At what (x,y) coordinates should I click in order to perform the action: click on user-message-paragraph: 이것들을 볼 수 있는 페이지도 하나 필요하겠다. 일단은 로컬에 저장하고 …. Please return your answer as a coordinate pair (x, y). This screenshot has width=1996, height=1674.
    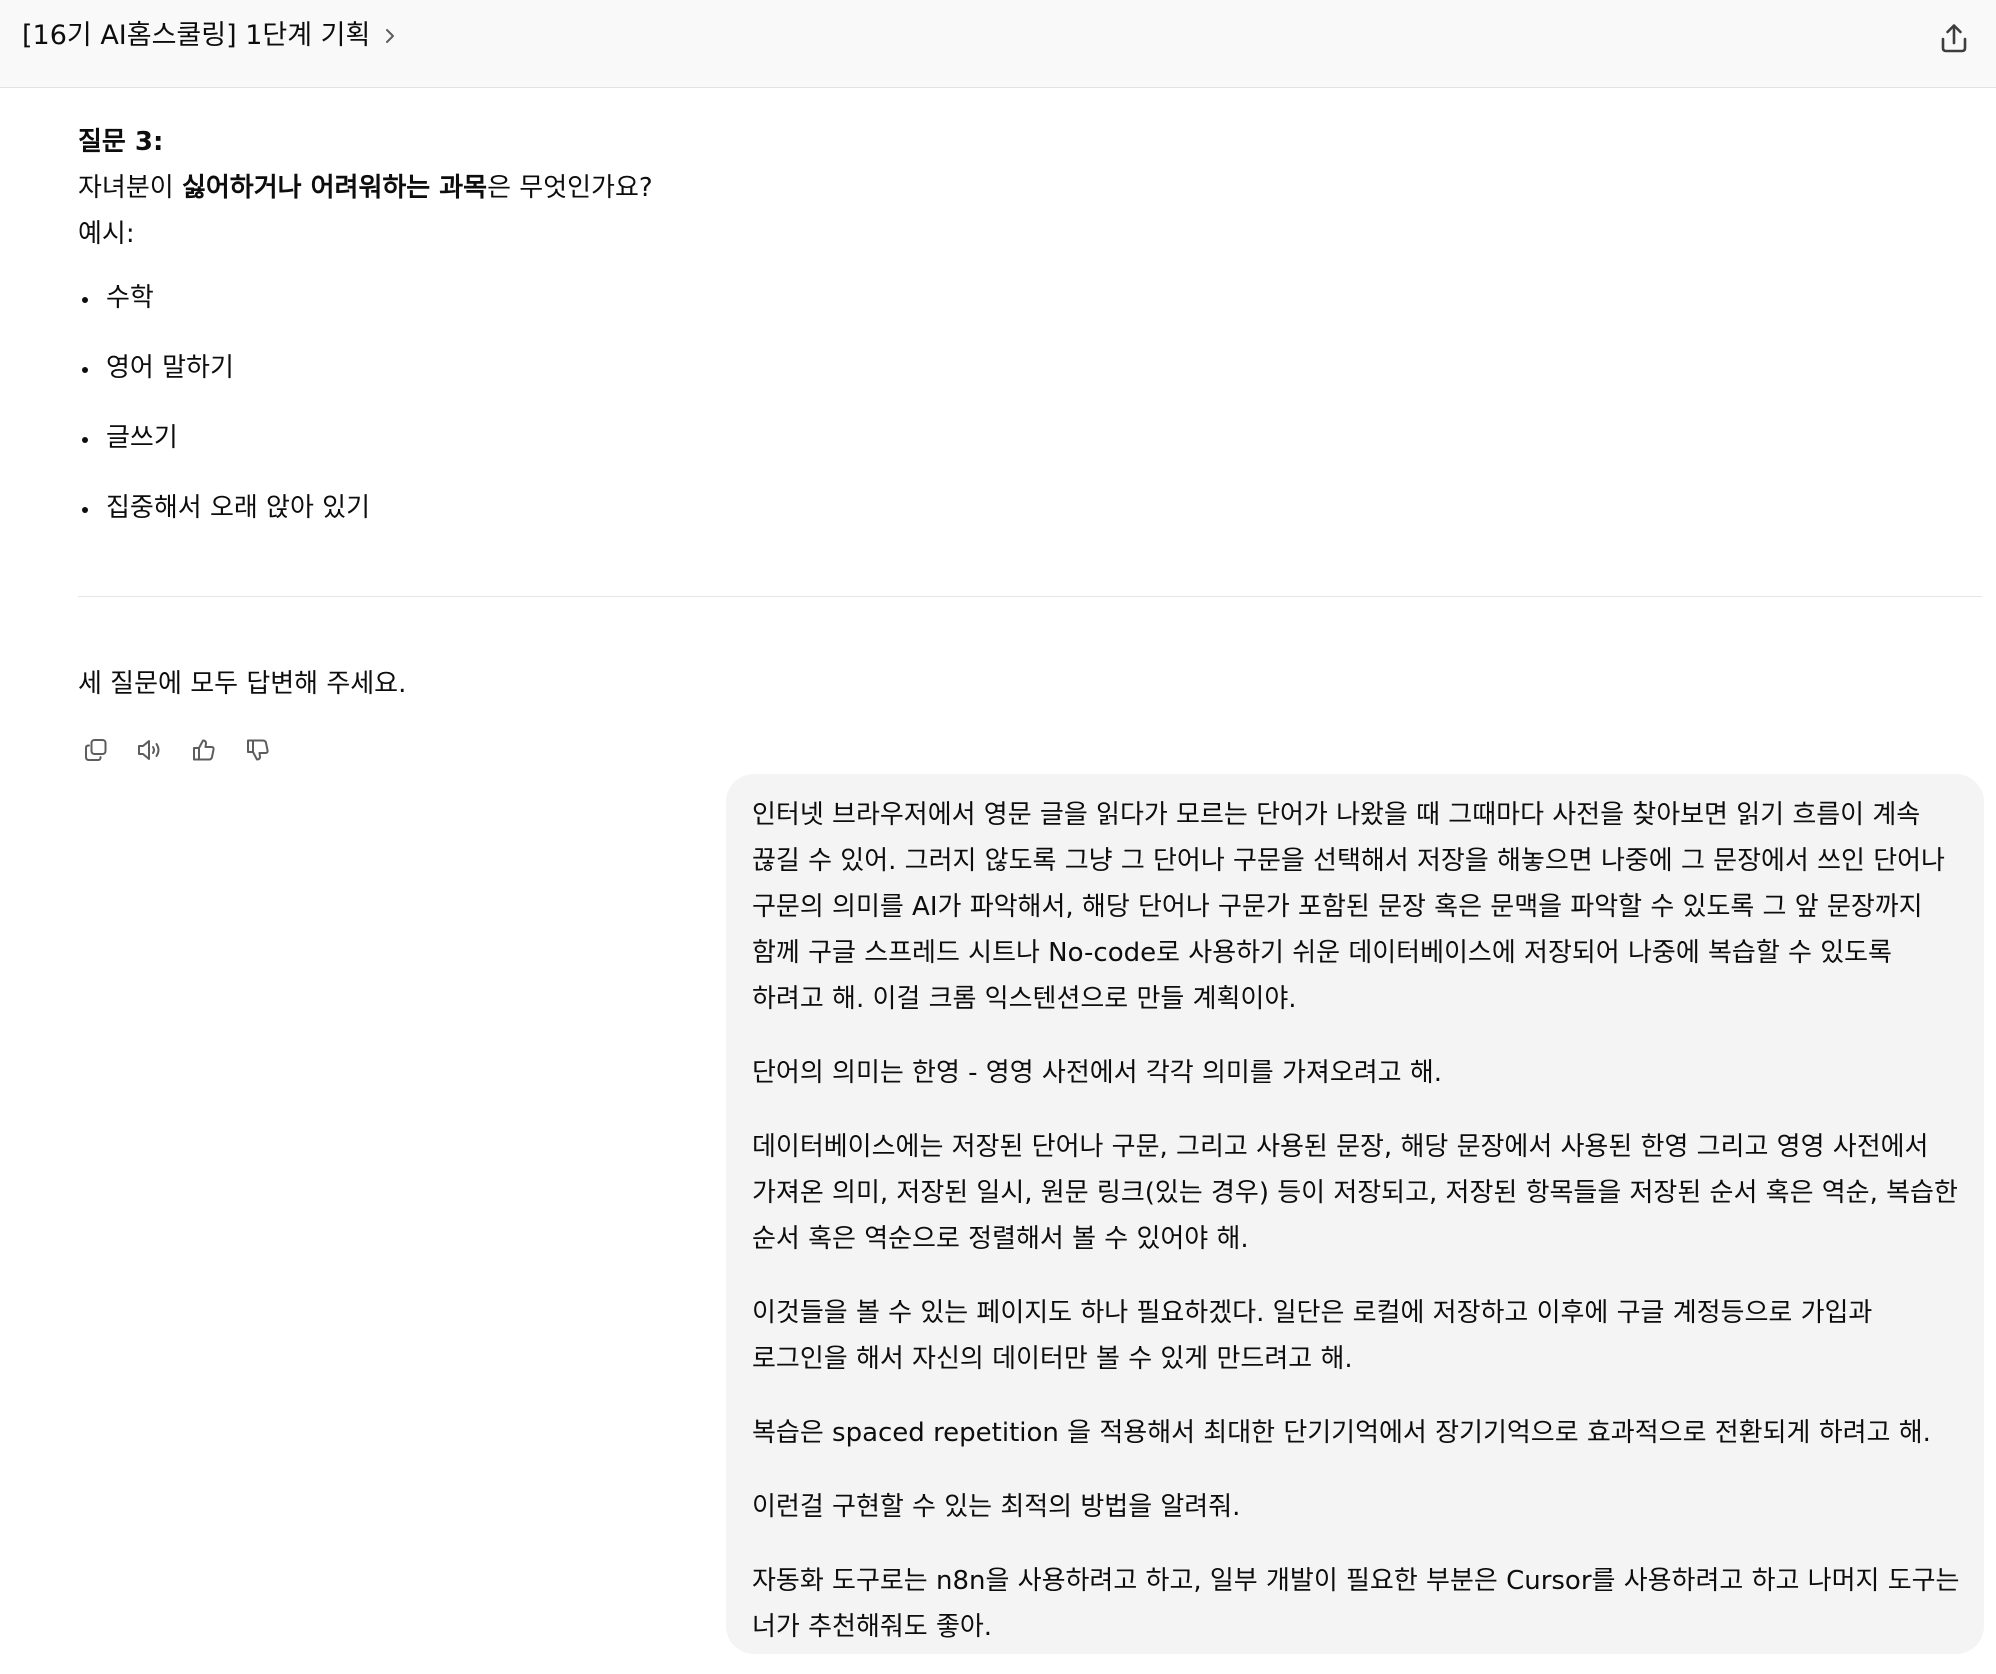
    Looking at the image, I should click on (1312, 1336).